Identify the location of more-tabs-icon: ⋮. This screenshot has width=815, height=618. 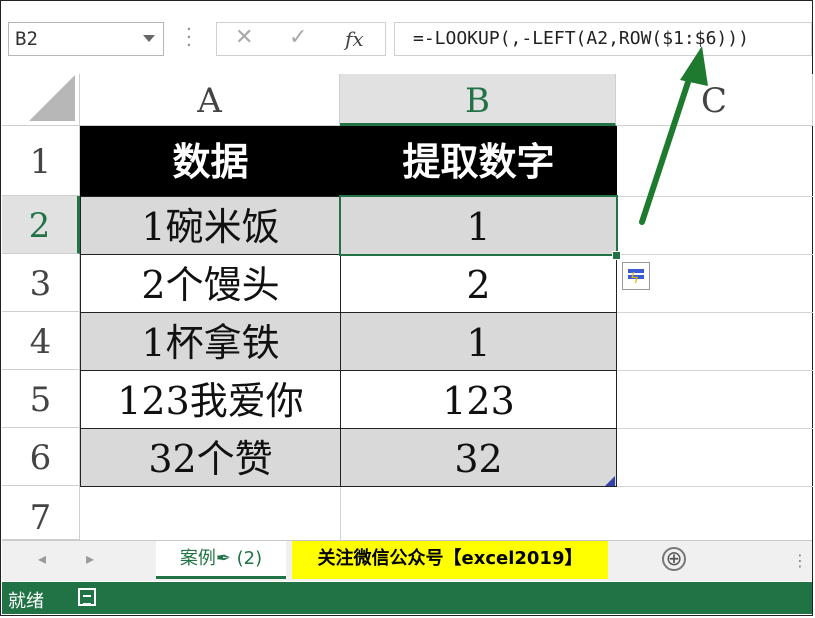
(800, 560).